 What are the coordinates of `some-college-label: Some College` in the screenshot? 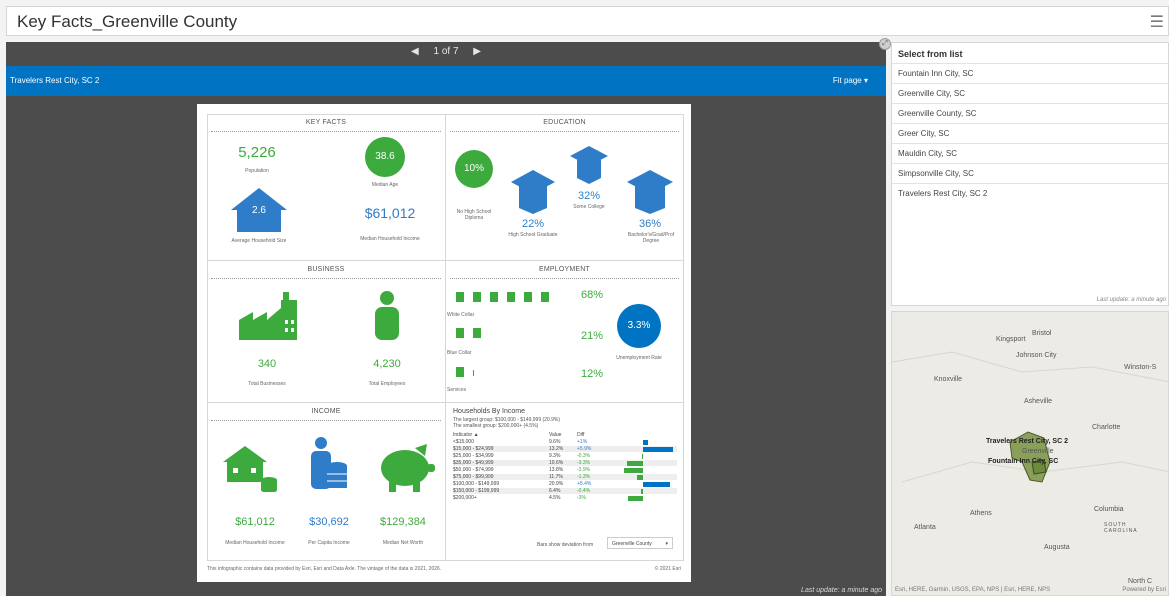 It's located at (589, 207).